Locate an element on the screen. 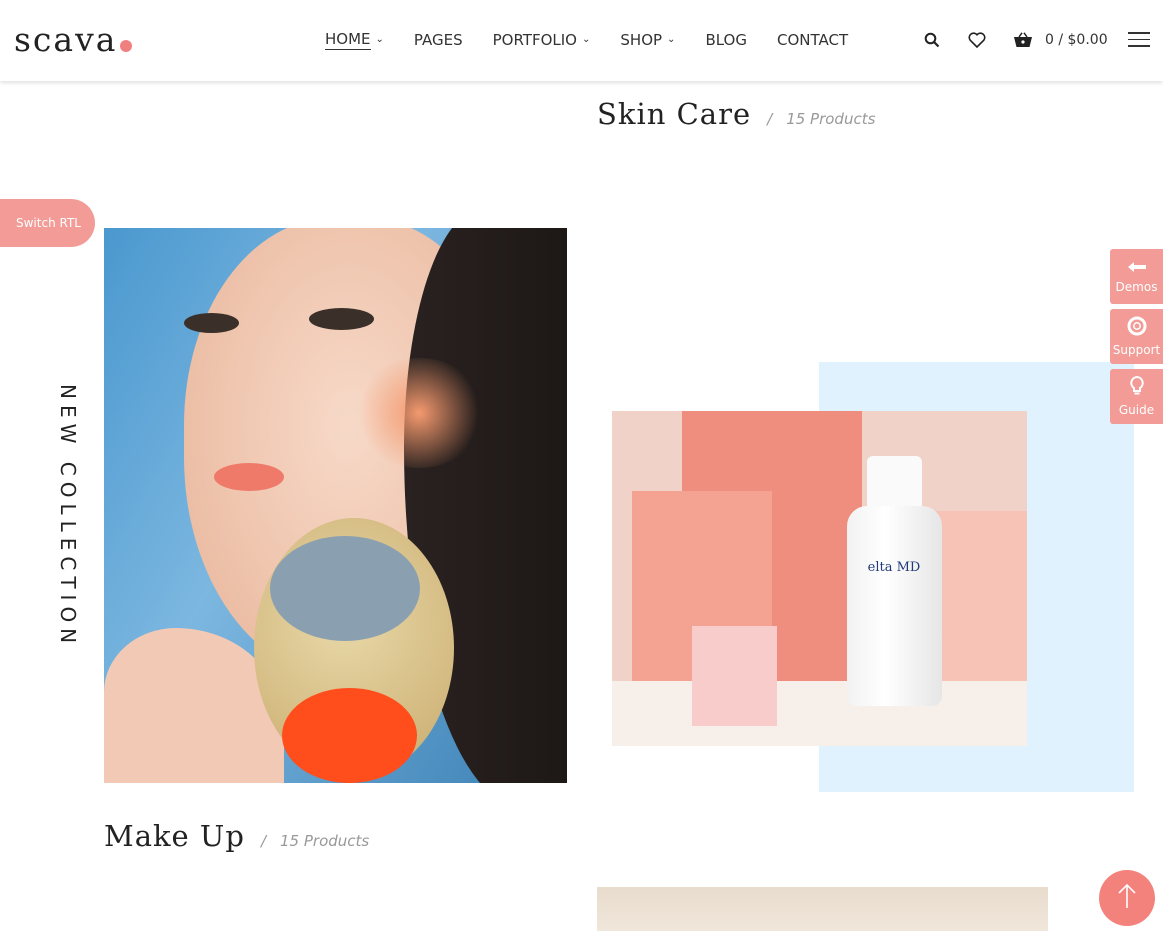 The image size is (1163, 931). basket-icon is located at coordinates (1023, 40).